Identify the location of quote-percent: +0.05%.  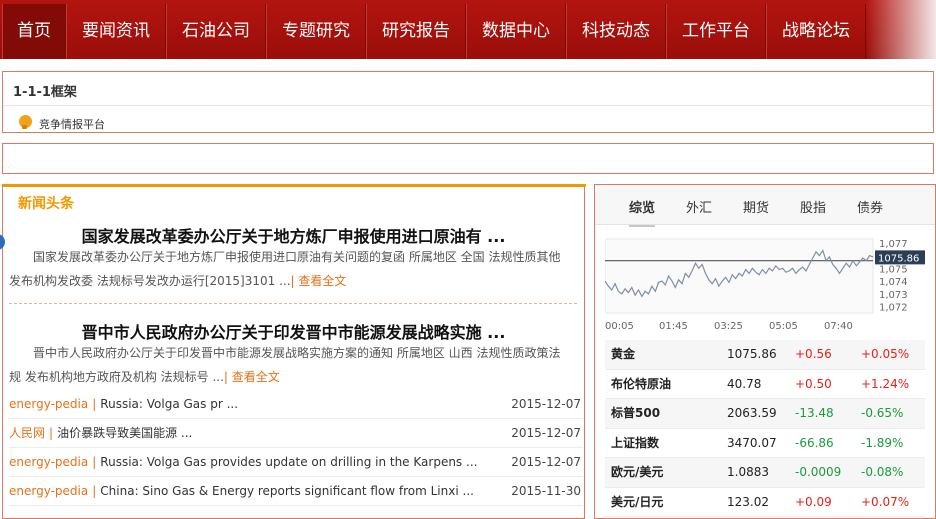
(885, 354).